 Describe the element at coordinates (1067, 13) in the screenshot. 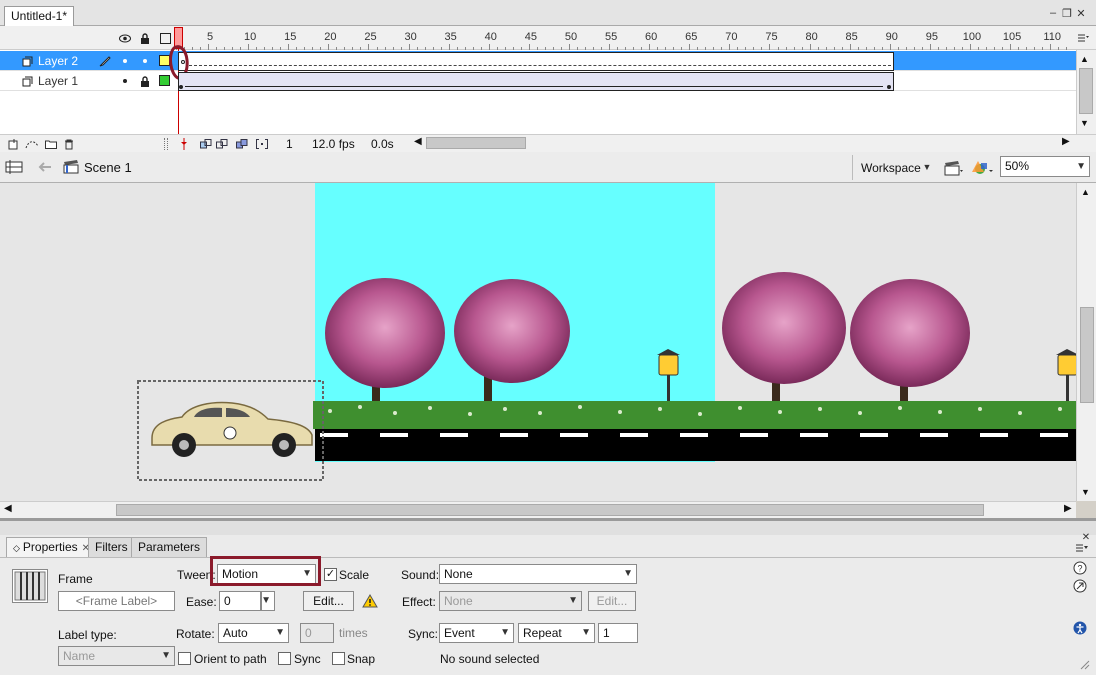

I see `restore-icon: ❐` at that location.